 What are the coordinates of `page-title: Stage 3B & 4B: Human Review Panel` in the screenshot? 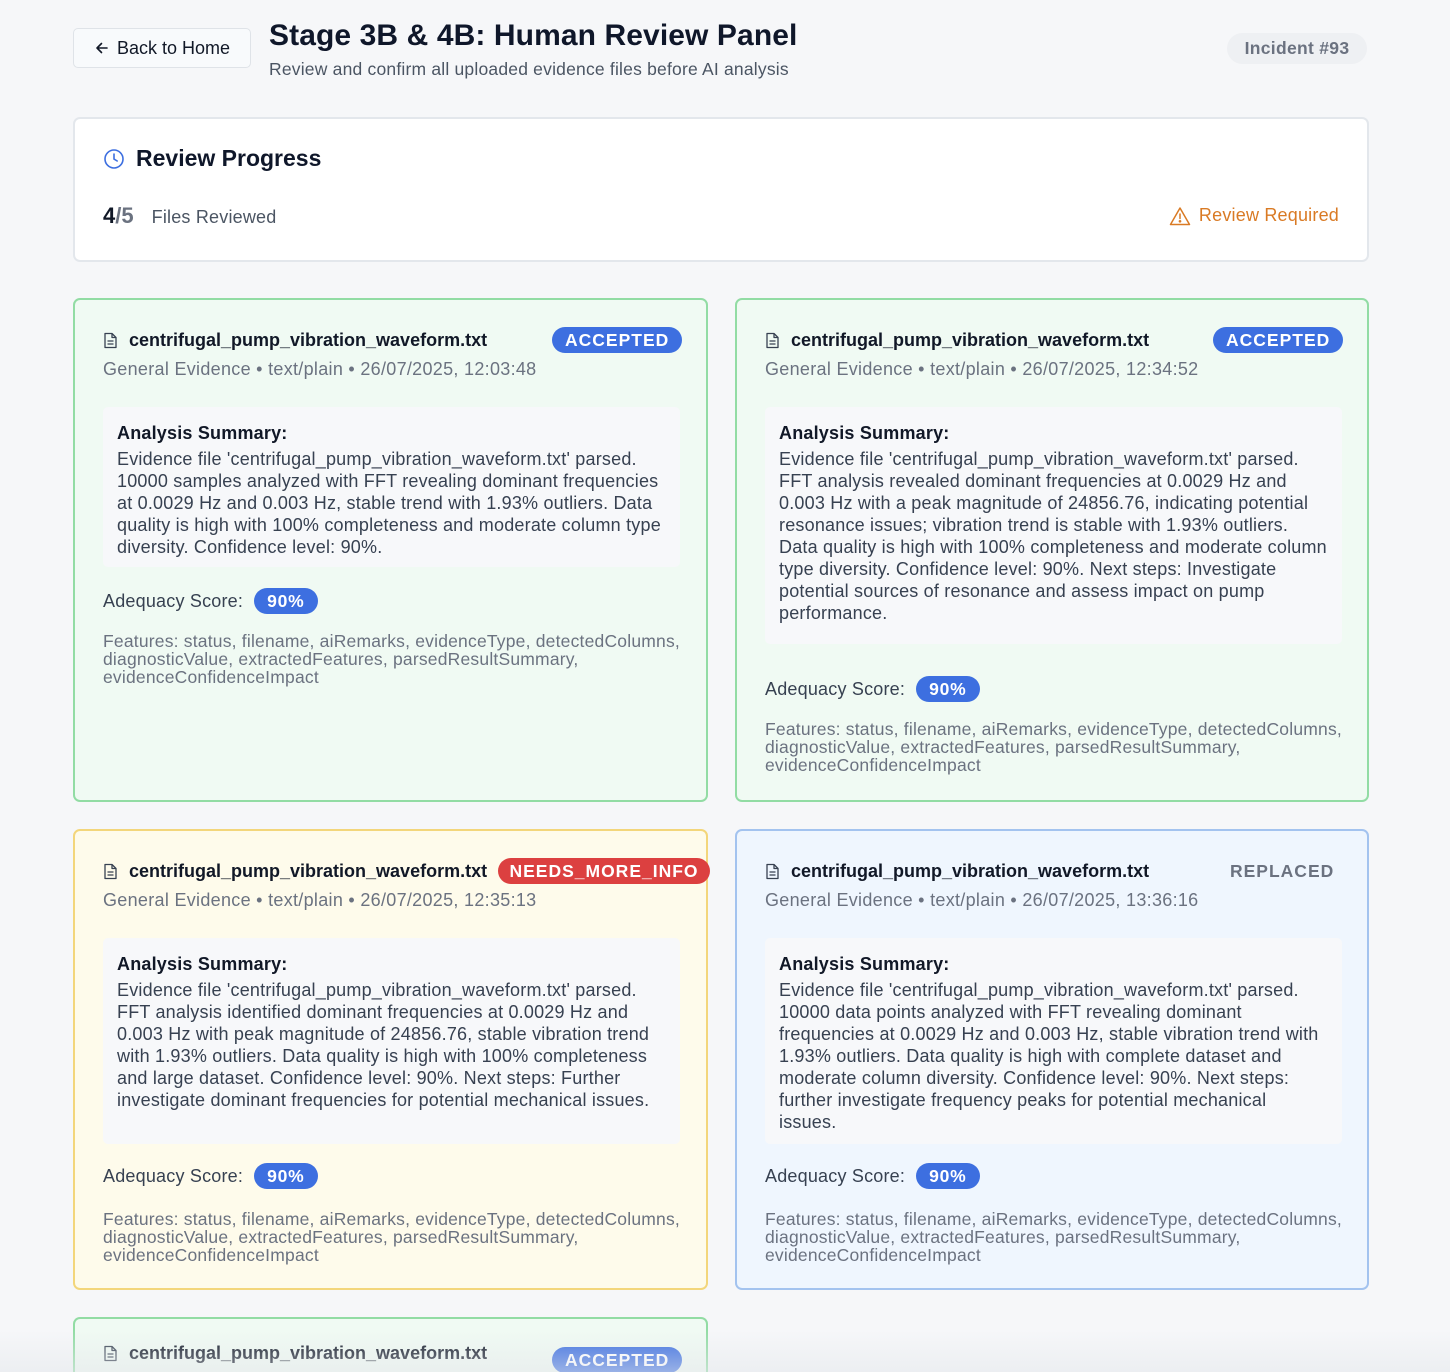 It's located at (533, 35).